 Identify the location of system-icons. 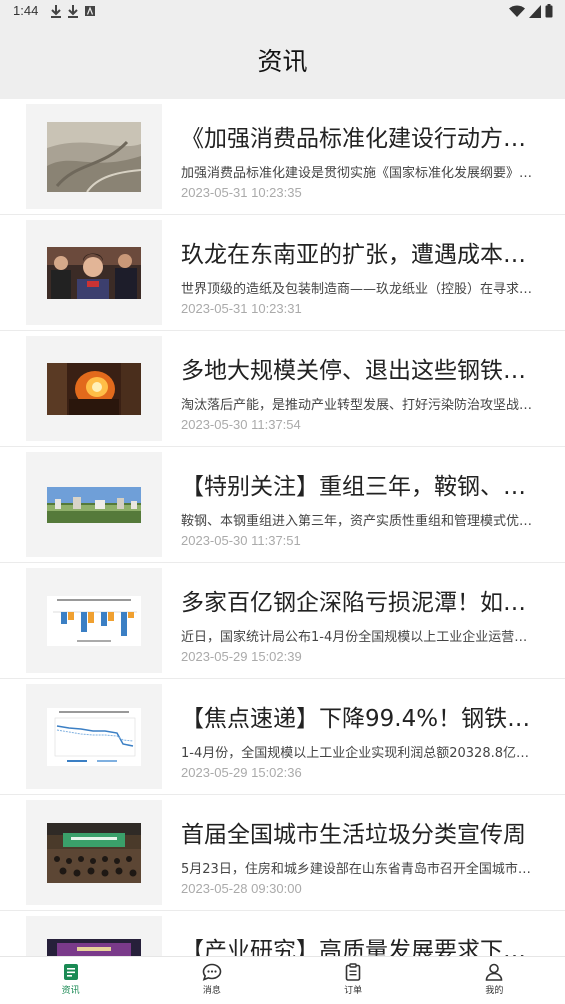
(531, 11).